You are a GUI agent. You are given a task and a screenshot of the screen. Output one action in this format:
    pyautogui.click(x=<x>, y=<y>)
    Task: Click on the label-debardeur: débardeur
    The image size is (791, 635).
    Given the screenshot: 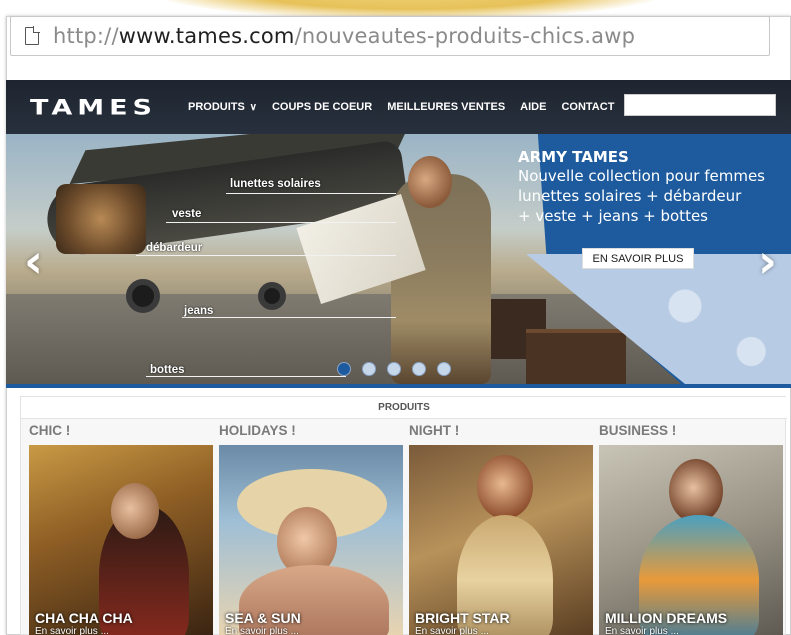 What is the action you would take?
    pyautogui.click(x=174, y=248)
    